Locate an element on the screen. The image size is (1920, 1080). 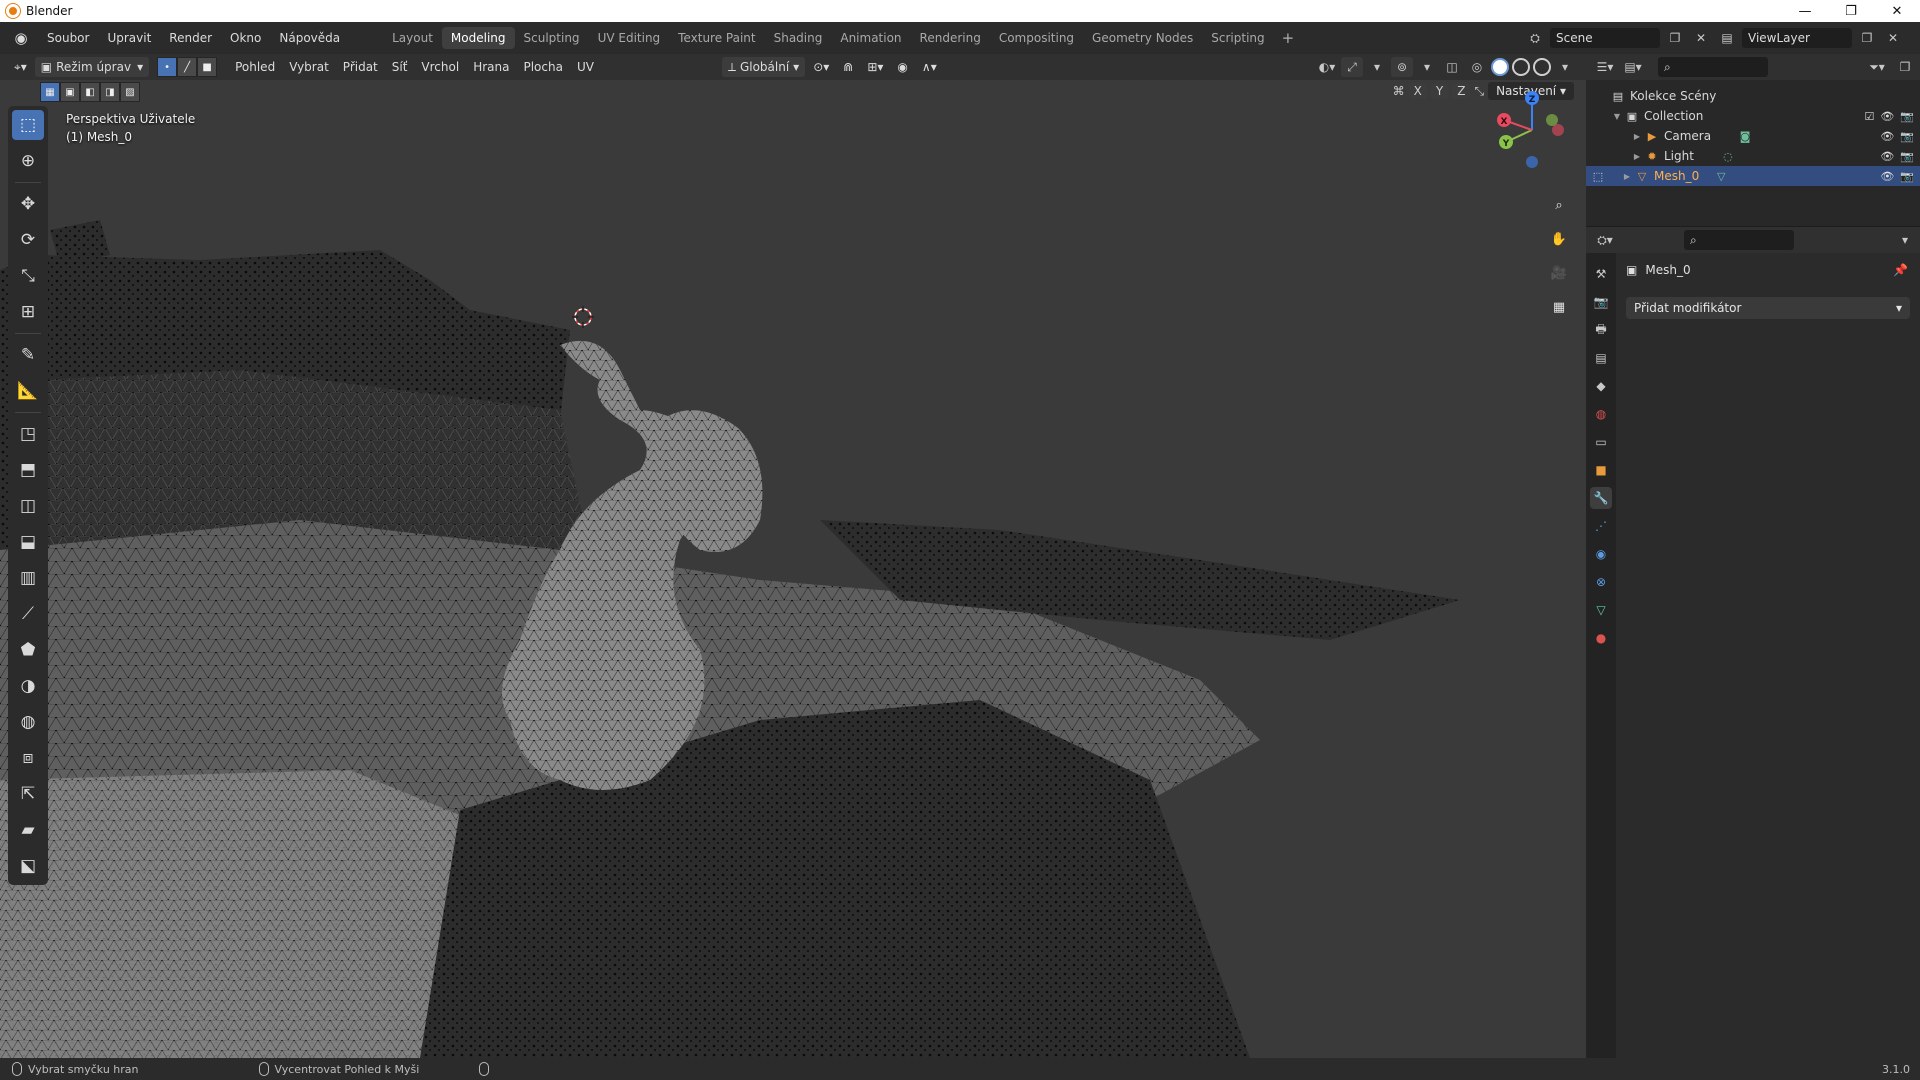
mirror-x-toggle: X is located at coordinates (1417, 91).